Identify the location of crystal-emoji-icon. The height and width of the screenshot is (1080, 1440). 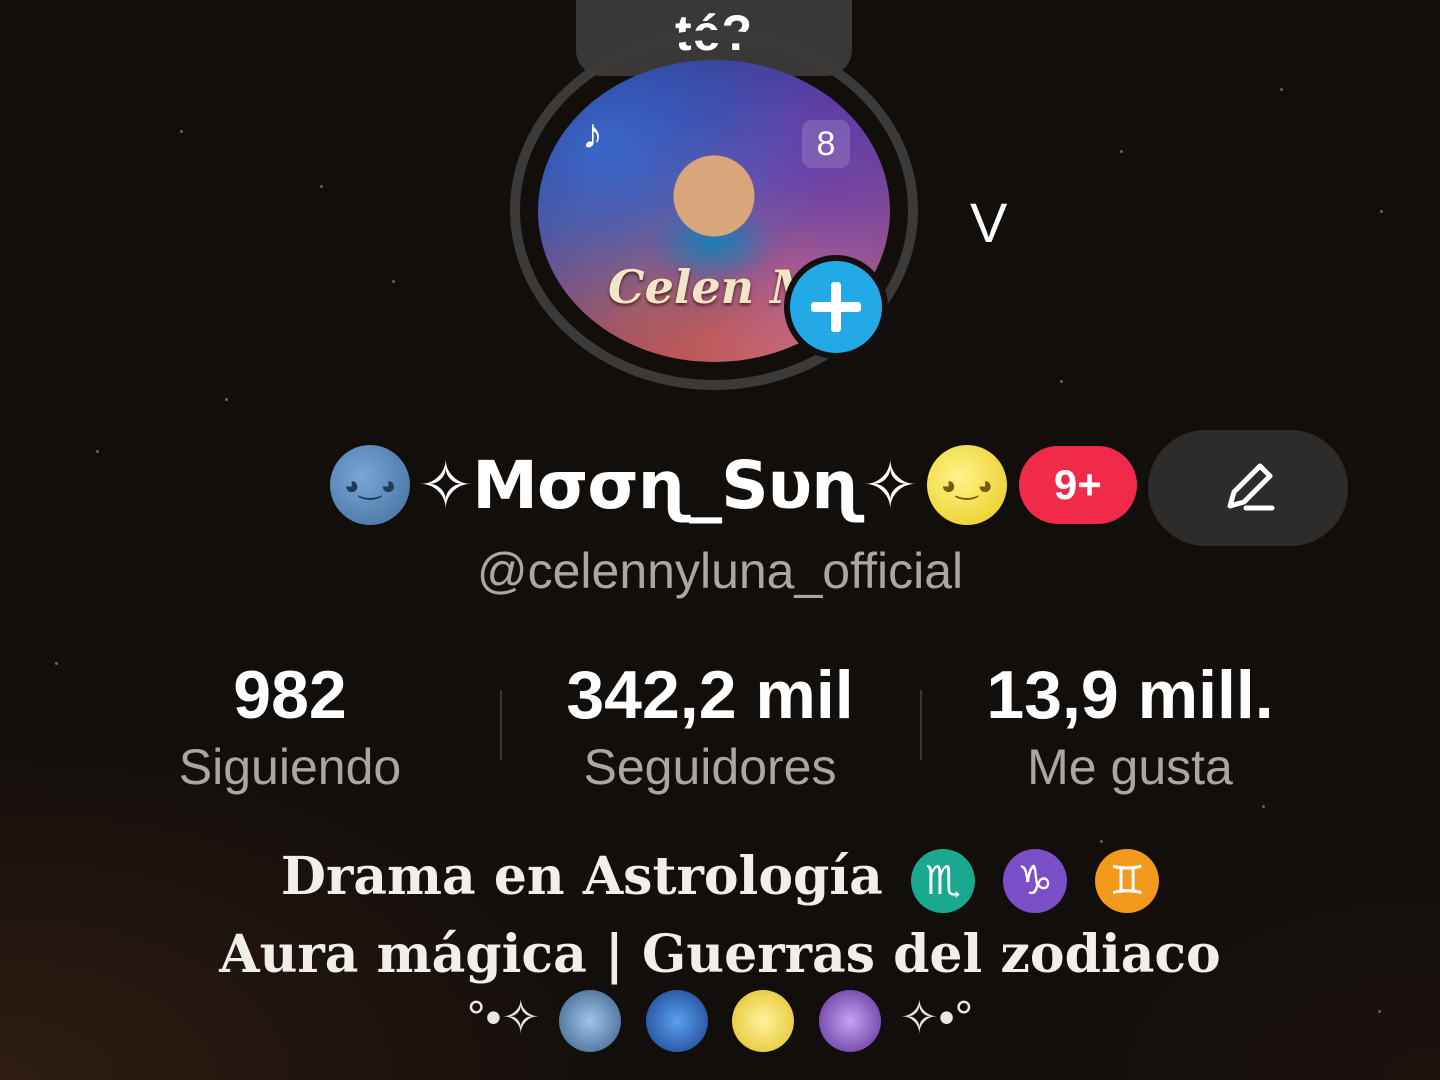
(676, 1021).